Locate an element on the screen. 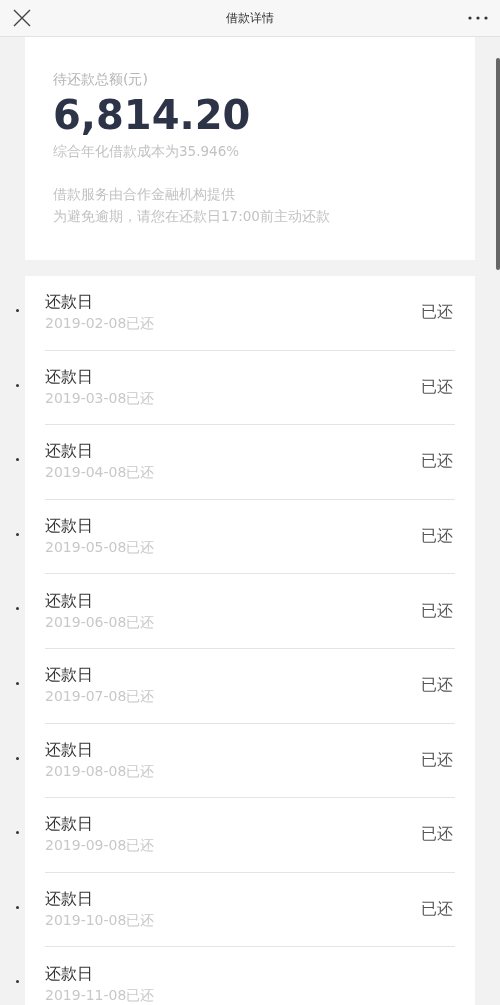  amount-value: 6,814.20 is located at coordinates (152, 115).